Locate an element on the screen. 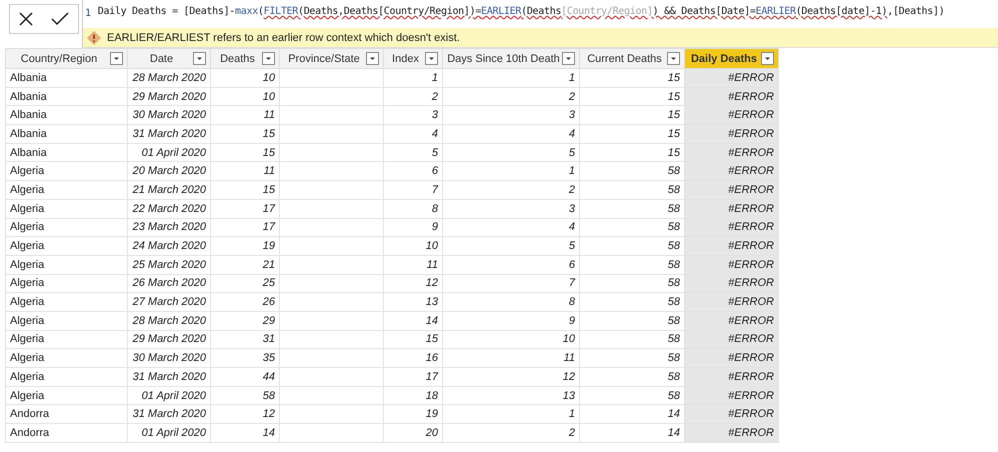  column-header: Daily Deaths is located at coordinates (731, 58).